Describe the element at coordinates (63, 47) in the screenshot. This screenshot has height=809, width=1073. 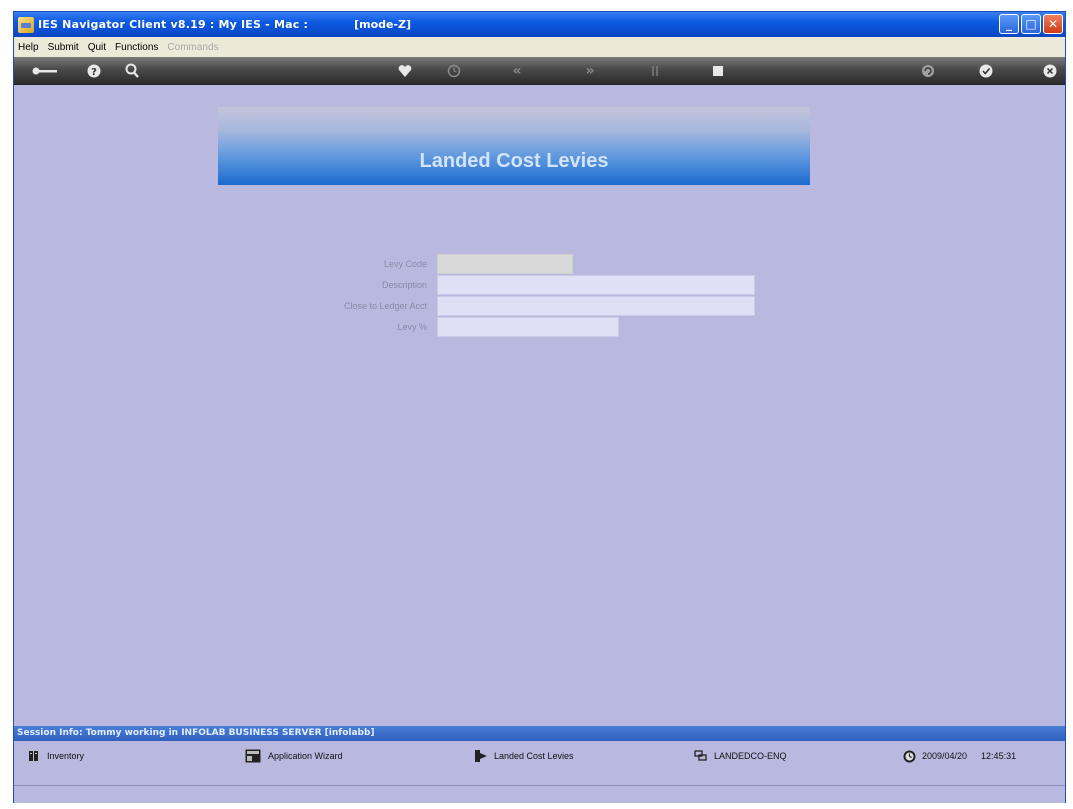
I see `menu-submit: Submit` at that location.